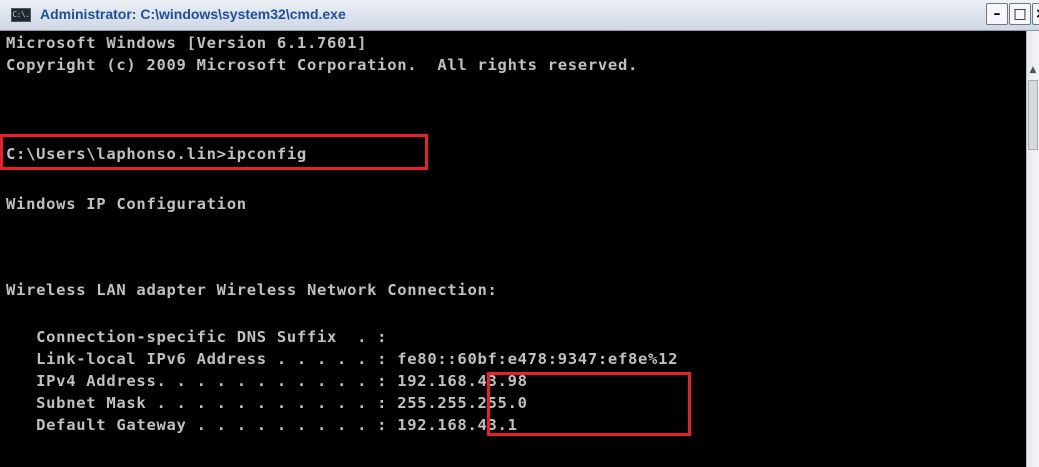 The image size is (1039, 467). Describe the element at coordinates (1033, 70) in the screenshot. I see `scroll-up-arrow-icon: ▲` at that location.